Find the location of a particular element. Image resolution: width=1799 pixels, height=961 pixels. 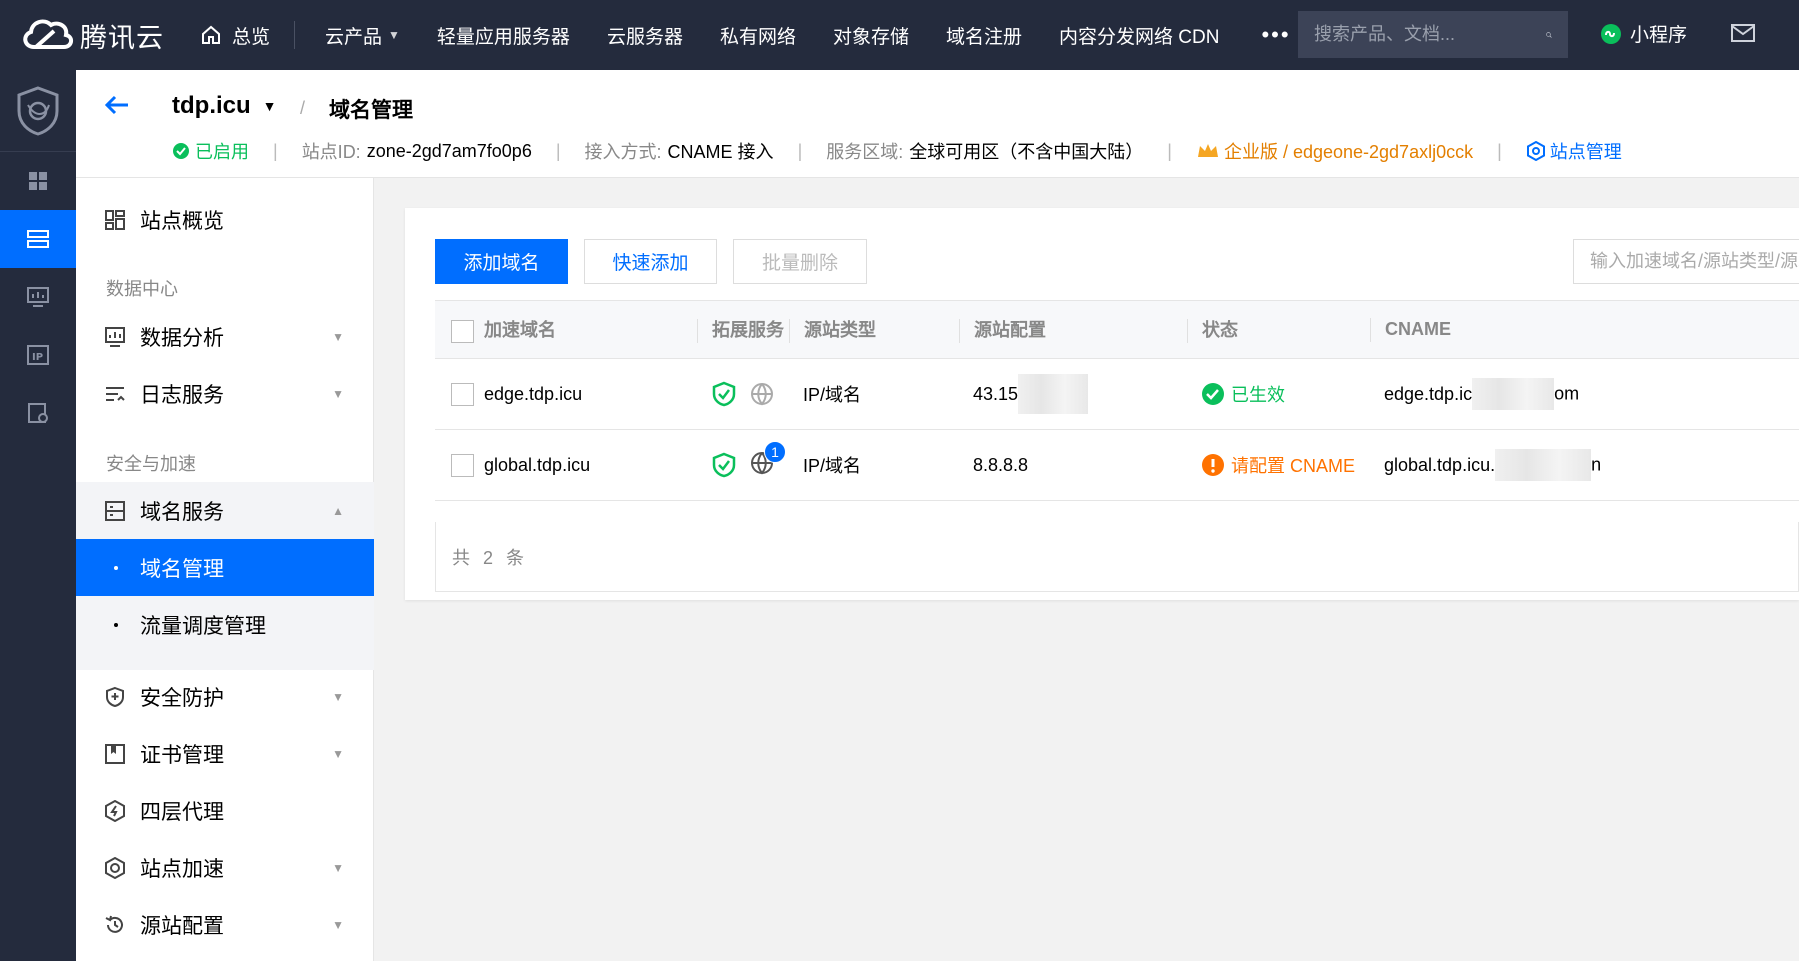

site-manage-link: 站点管理 is located at coordinates (1574, 151).